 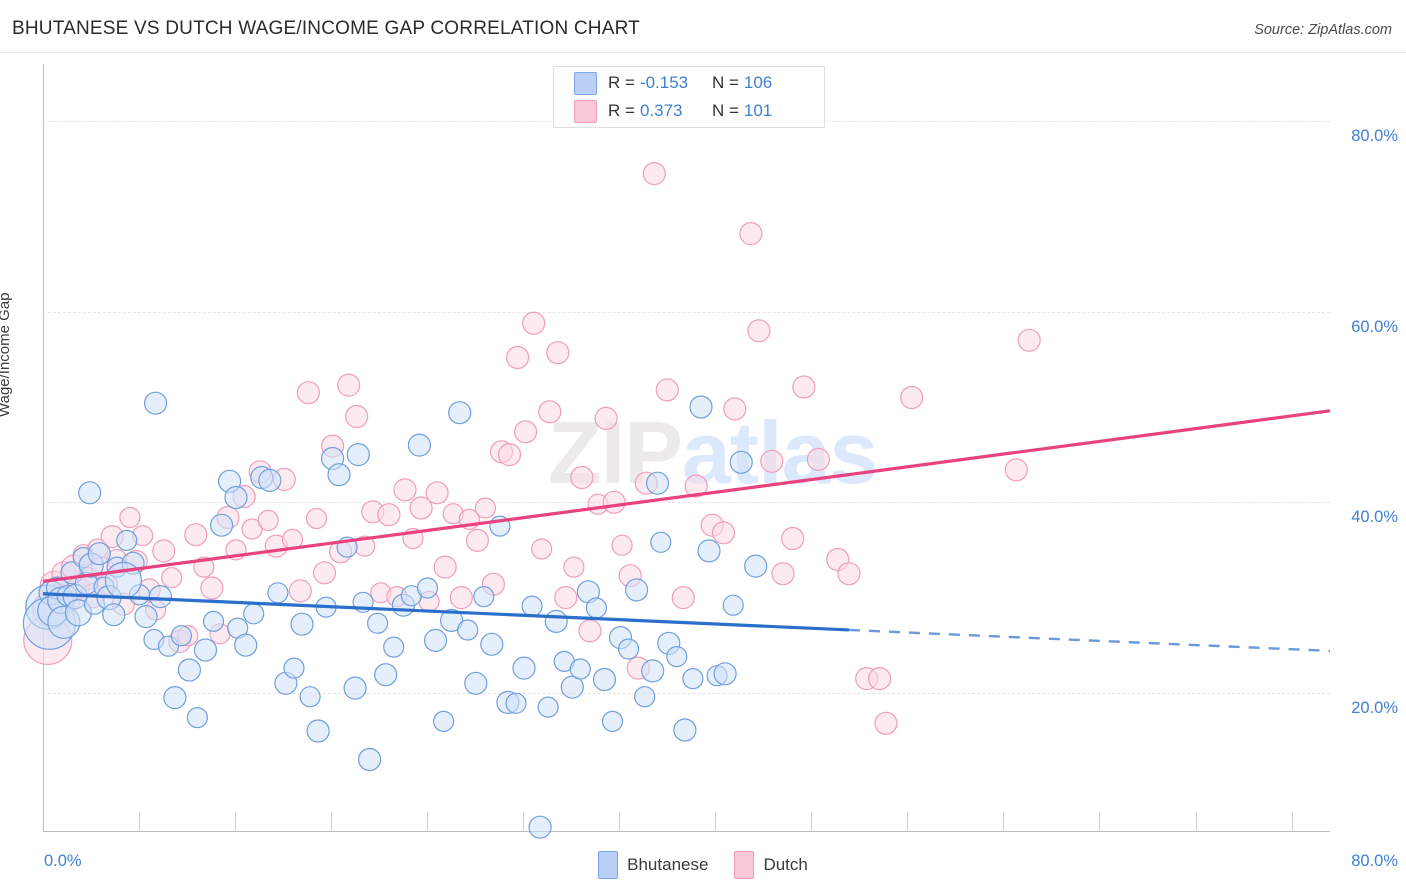 I want to click on stats-r-value-dutch: 0.373, so click(x=661, y=110).